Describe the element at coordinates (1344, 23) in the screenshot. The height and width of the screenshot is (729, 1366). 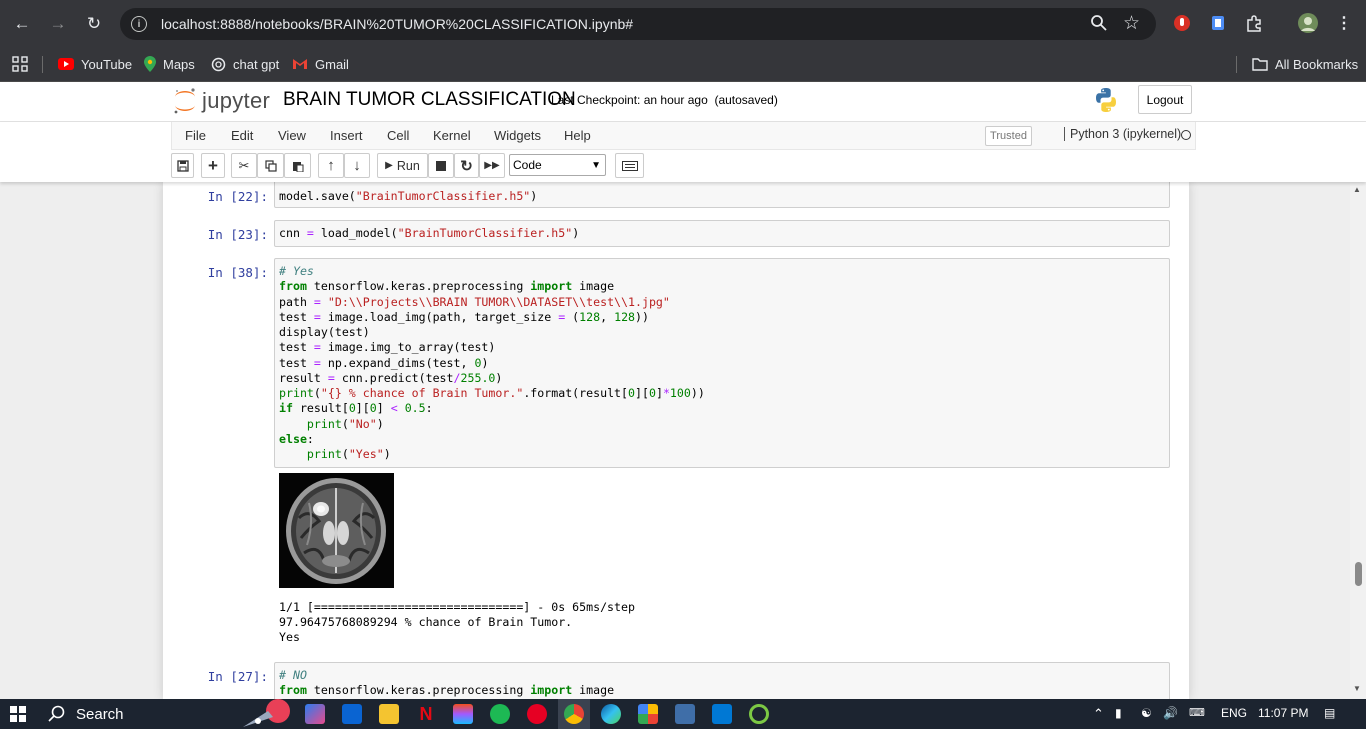
I see `browser-menu-icon: ⋮` at that location.